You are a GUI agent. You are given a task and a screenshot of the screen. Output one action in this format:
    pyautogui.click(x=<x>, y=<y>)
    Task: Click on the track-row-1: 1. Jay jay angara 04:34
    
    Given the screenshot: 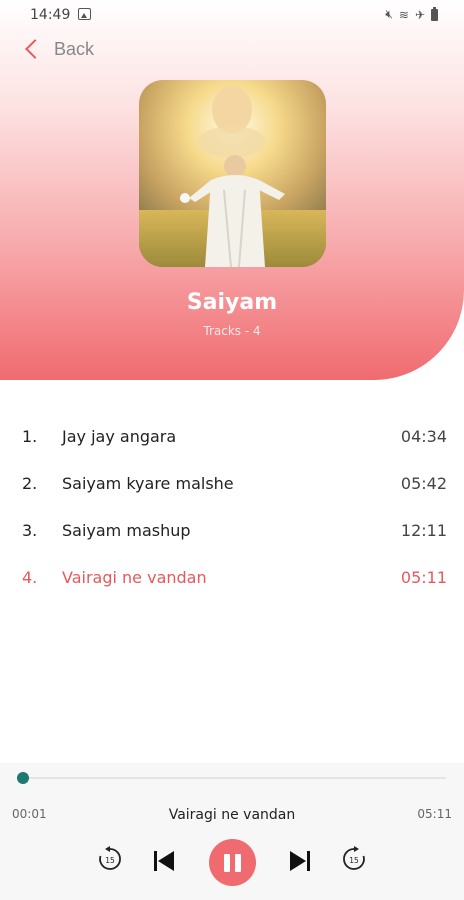 What is the action you would take?
    pyautogui.click(x=232, y=436)
    